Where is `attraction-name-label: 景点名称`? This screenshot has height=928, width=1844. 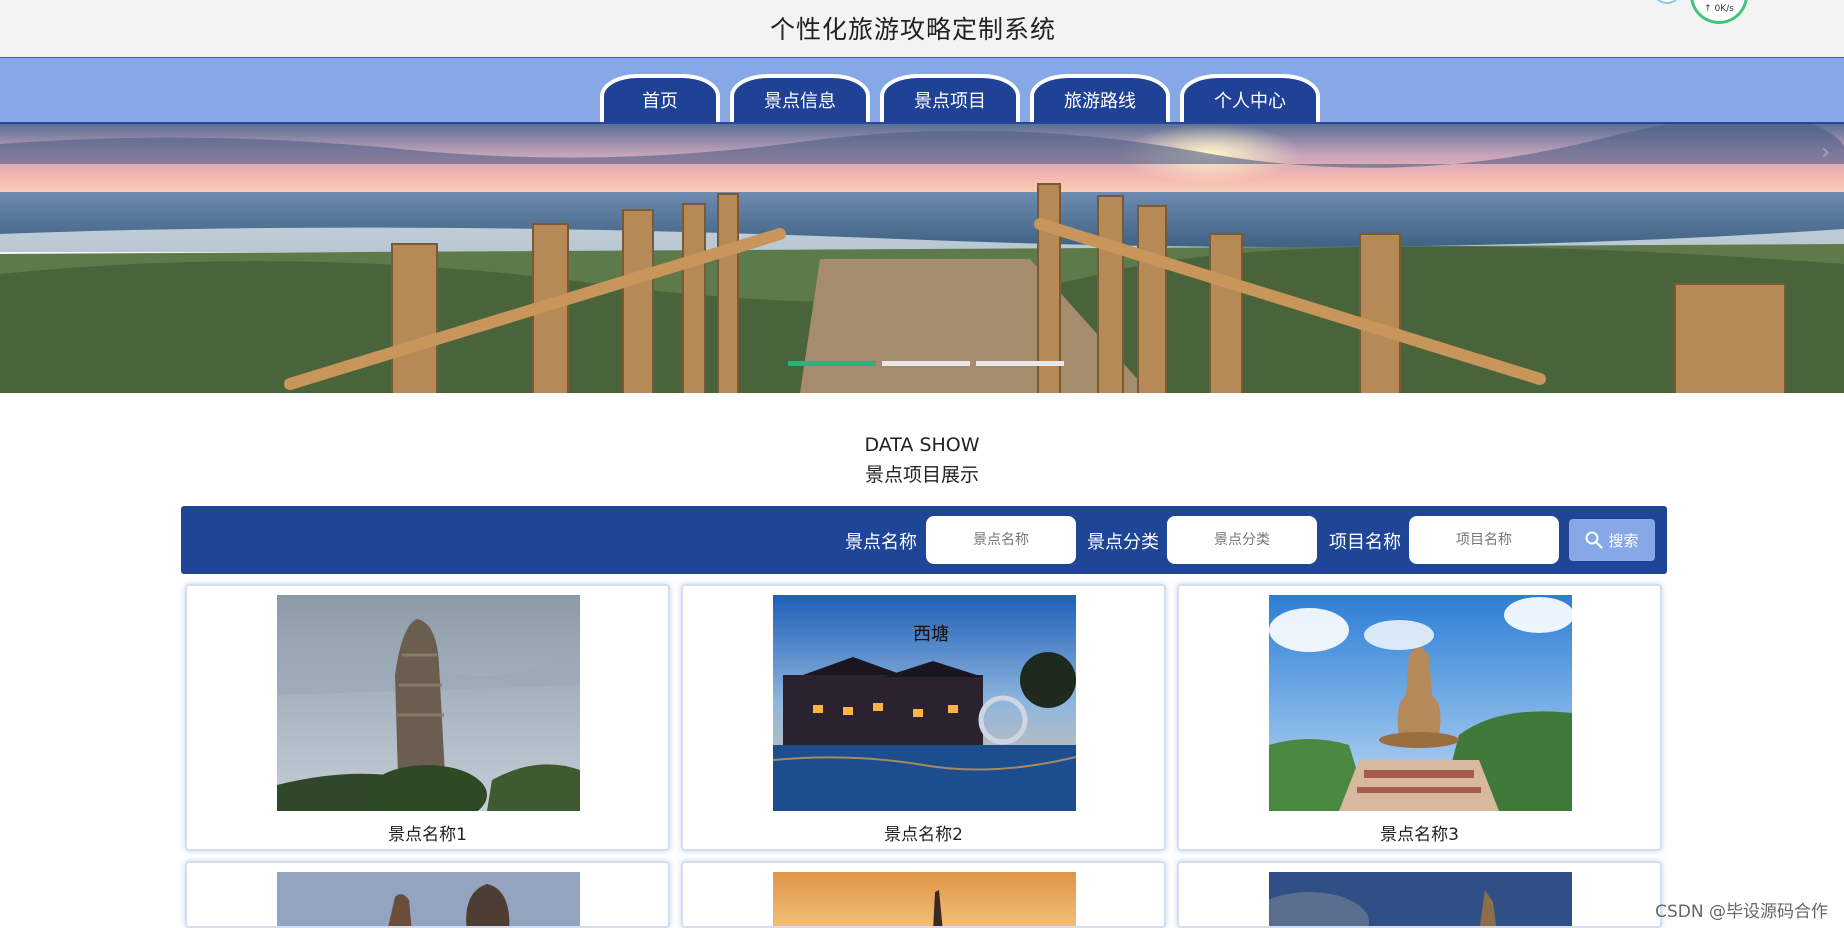 attraction-name-label: 景点名称 is located at coordinates (881, 542).